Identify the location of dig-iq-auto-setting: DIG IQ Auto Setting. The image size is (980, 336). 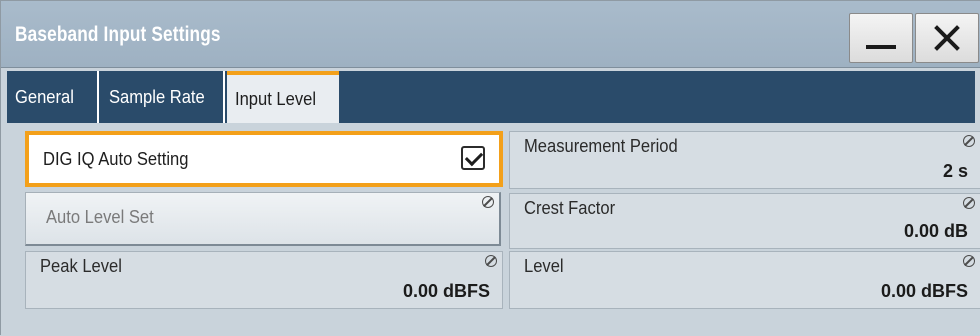
(264, 159).